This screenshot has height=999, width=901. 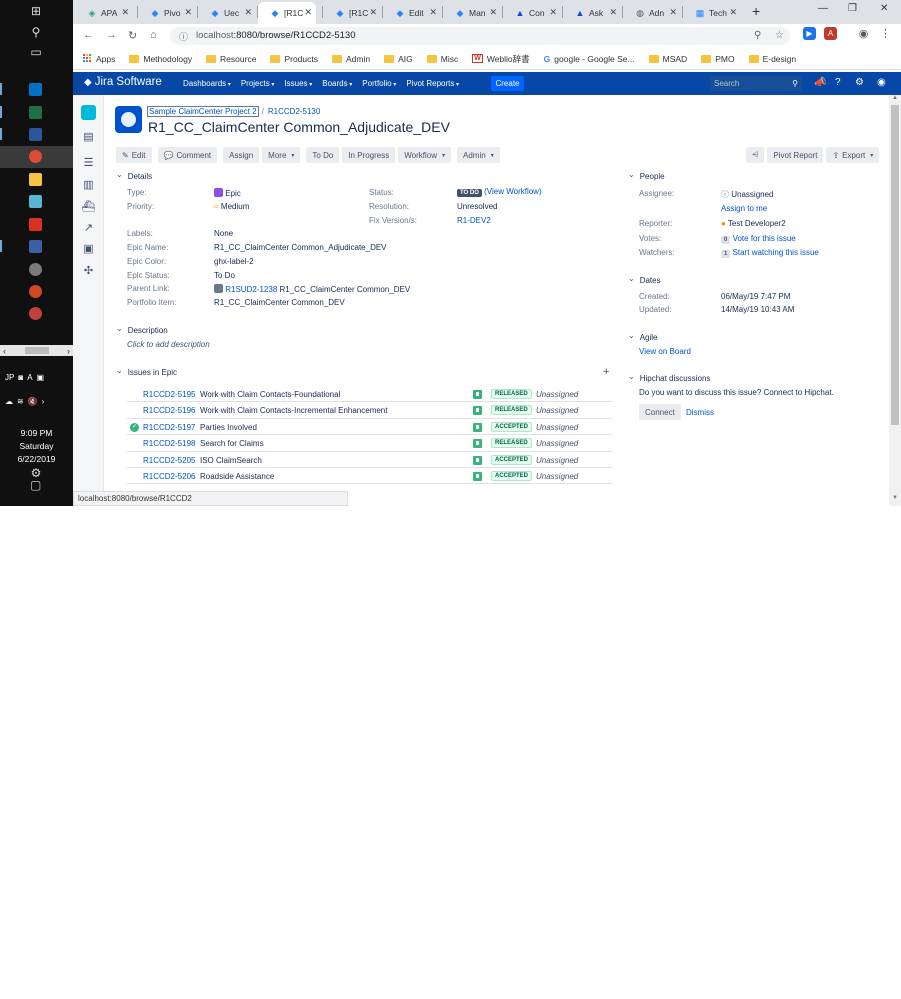 What do you see at coordinates (474, 220) in the screenshot?
I see `fix-version-link: R1-DEV2` at bounding box center [474, 220].